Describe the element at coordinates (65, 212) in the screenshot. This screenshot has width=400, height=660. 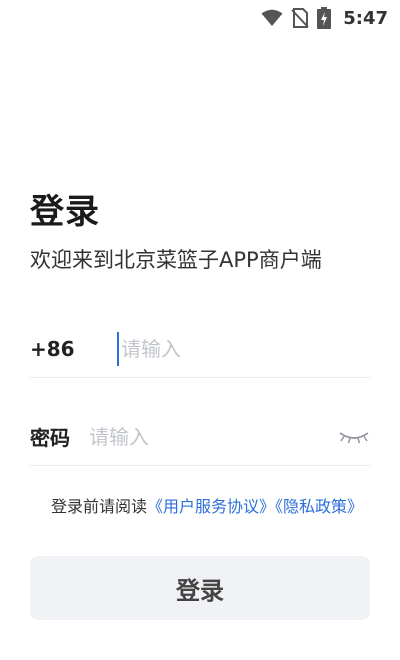
I see `page-title: 登录` at that location.